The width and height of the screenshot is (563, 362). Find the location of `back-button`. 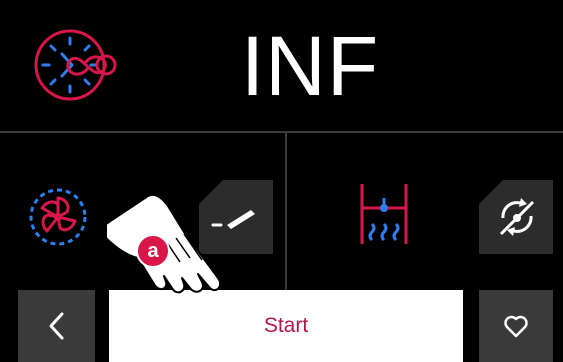

back-button is located at coordinates (56, 326).